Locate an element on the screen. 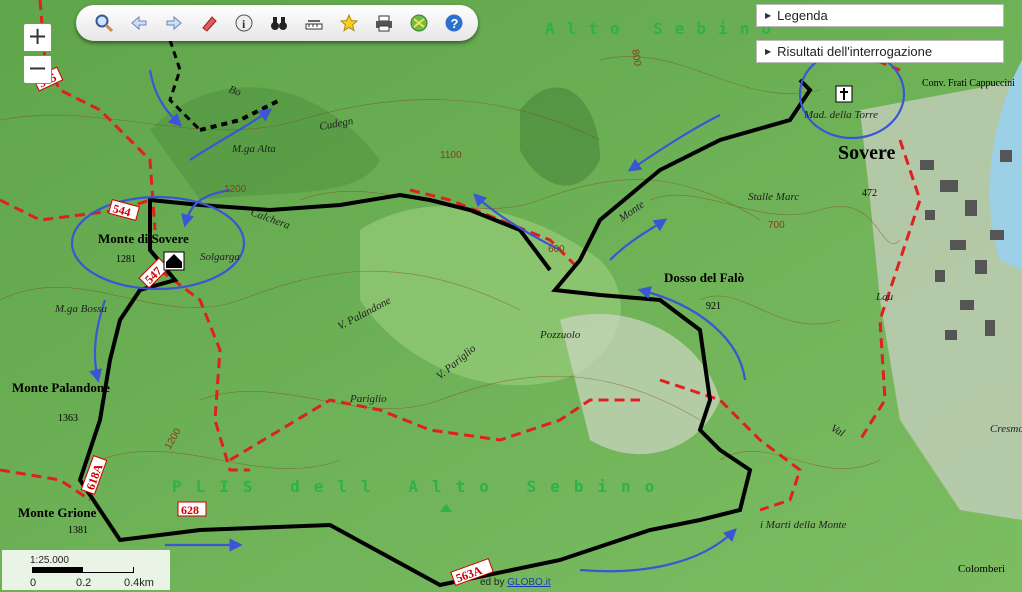 This screenshot has height=592, width=1022. contour-label: 1200 is located at coordinates (235, 189).